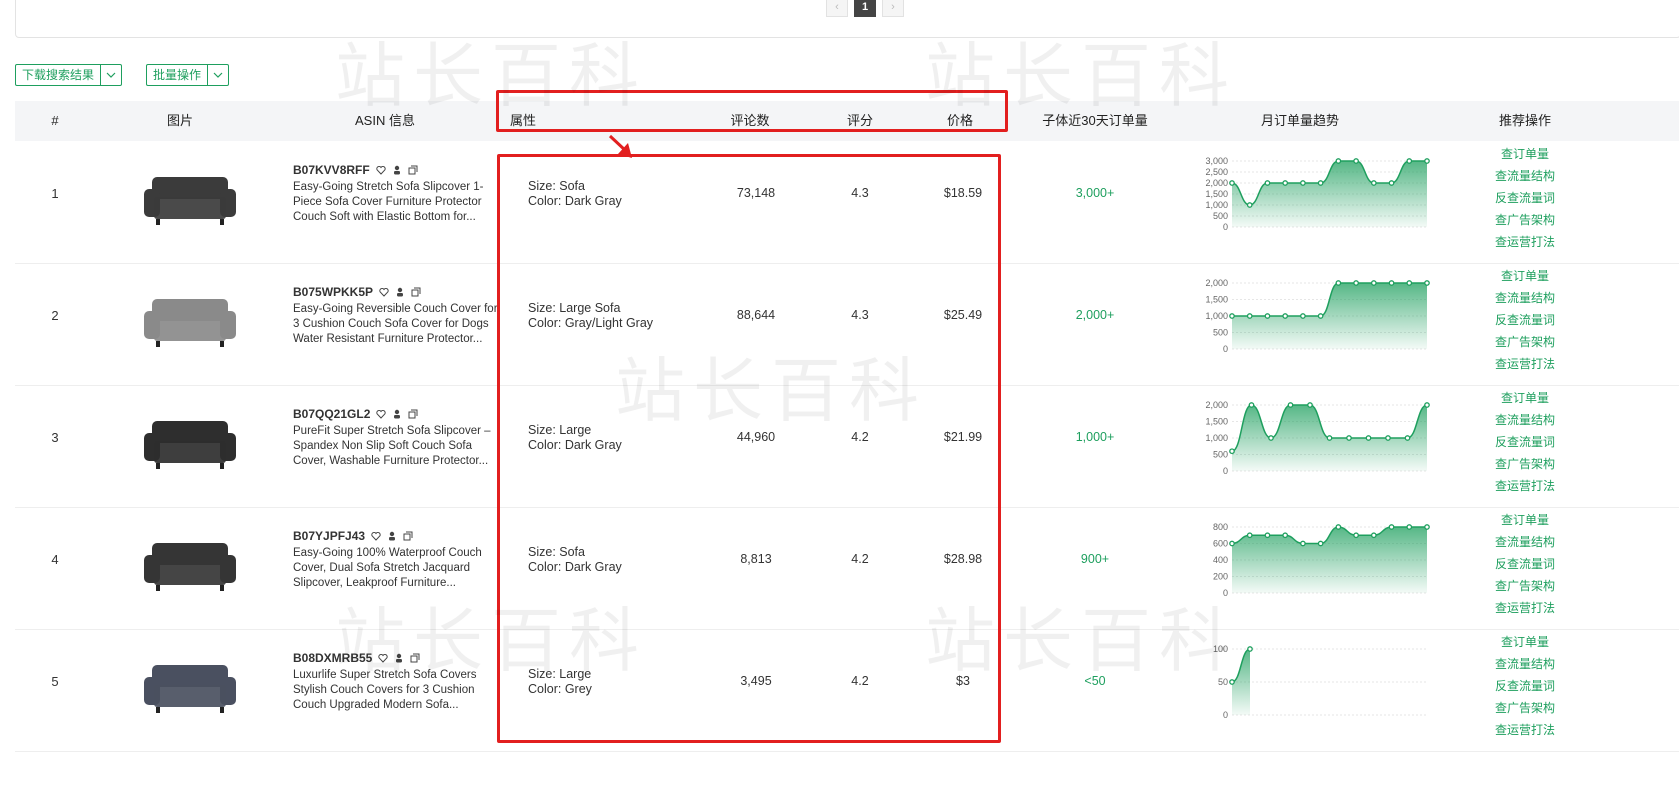  I want to click on product-title-line: Piece Sofa Cover Furniture Protector, so click(407, 202).